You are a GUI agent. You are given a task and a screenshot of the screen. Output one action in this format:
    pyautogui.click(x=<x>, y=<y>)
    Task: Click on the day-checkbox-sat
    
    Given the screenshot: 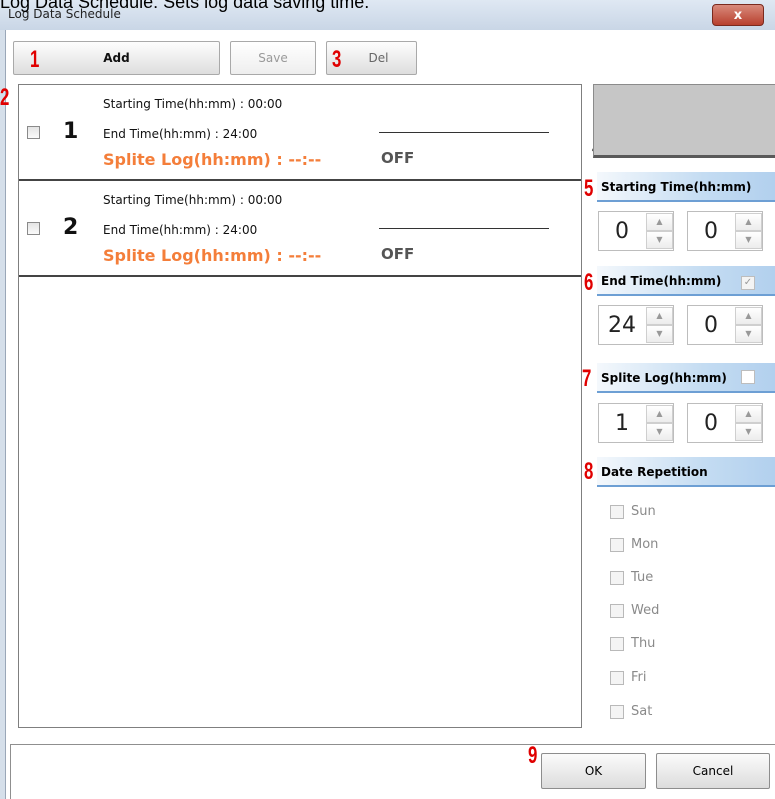 What is the action you would take?
    pyautogui.click(x=617, y=712)
    